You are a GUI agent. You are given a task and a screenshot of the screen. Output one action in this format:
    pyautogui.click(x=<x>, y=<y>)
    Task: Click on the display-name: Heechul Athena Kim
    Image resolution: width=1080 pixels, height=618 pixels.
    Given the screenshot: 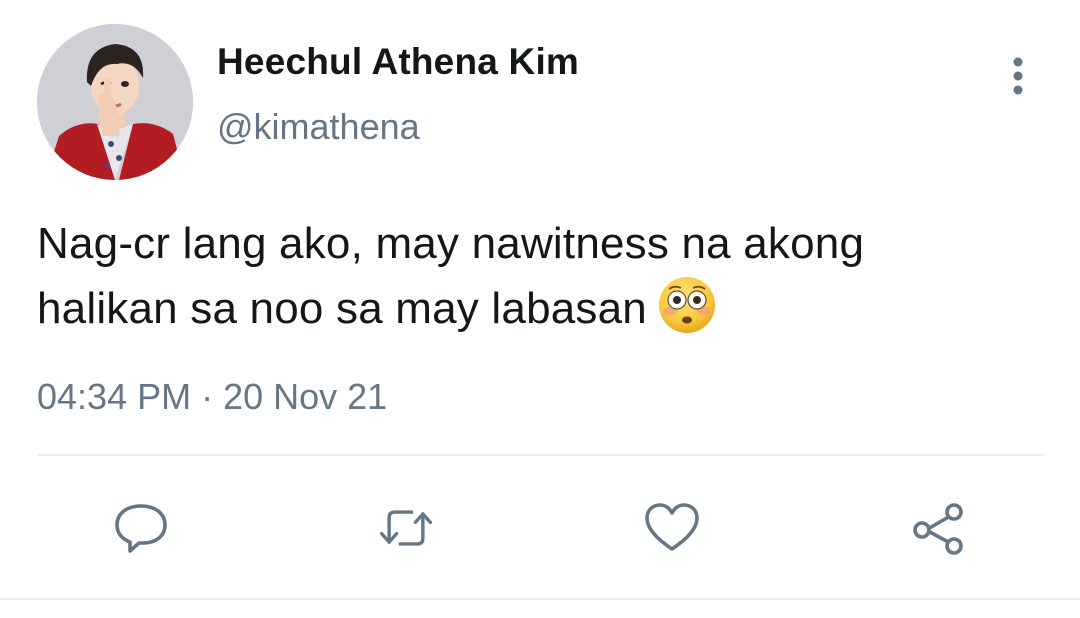 What is the action you would take?
    pyautogui.click(x=398, y=62)
    